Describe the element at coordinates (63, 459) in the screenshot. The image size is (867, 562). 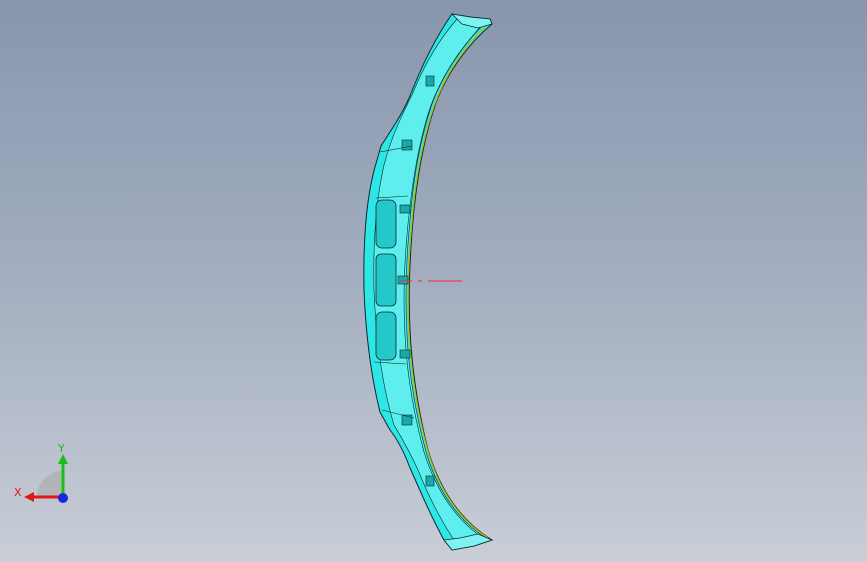
I see `triad-y-arrow-icon` at that location.